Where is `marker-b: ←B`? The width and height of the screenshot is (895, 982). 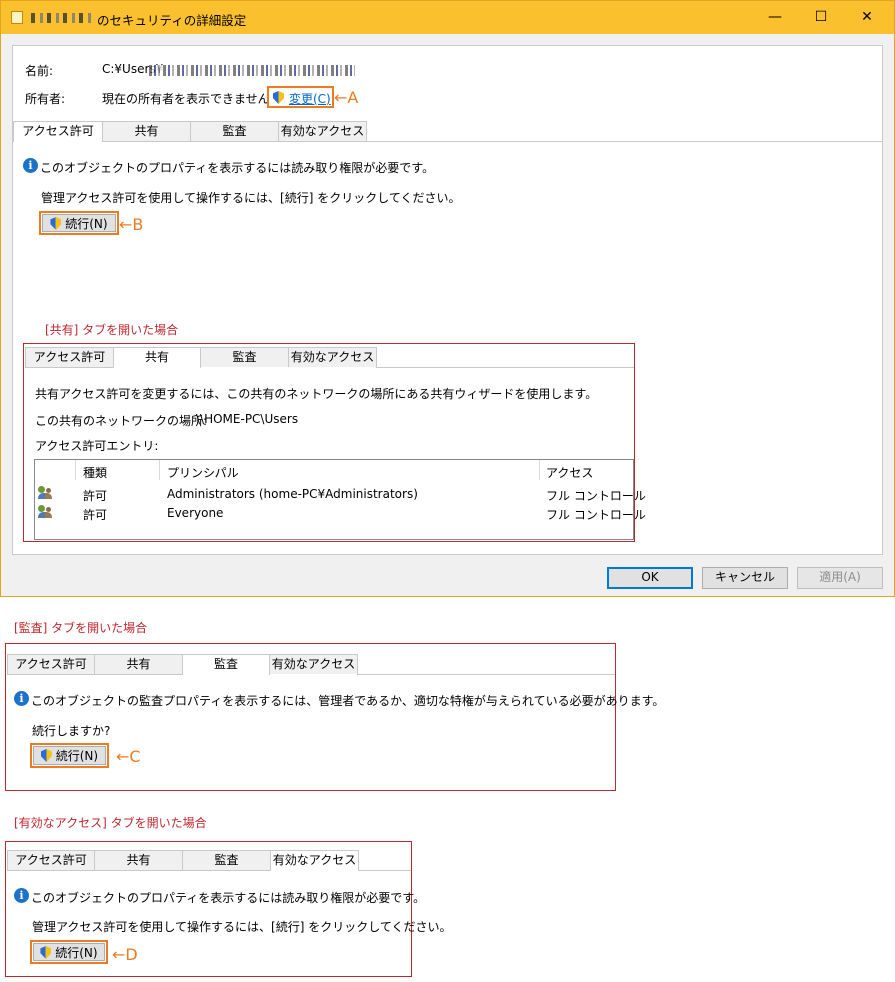 marker-b: ←B is located at coordinates (131, 224).